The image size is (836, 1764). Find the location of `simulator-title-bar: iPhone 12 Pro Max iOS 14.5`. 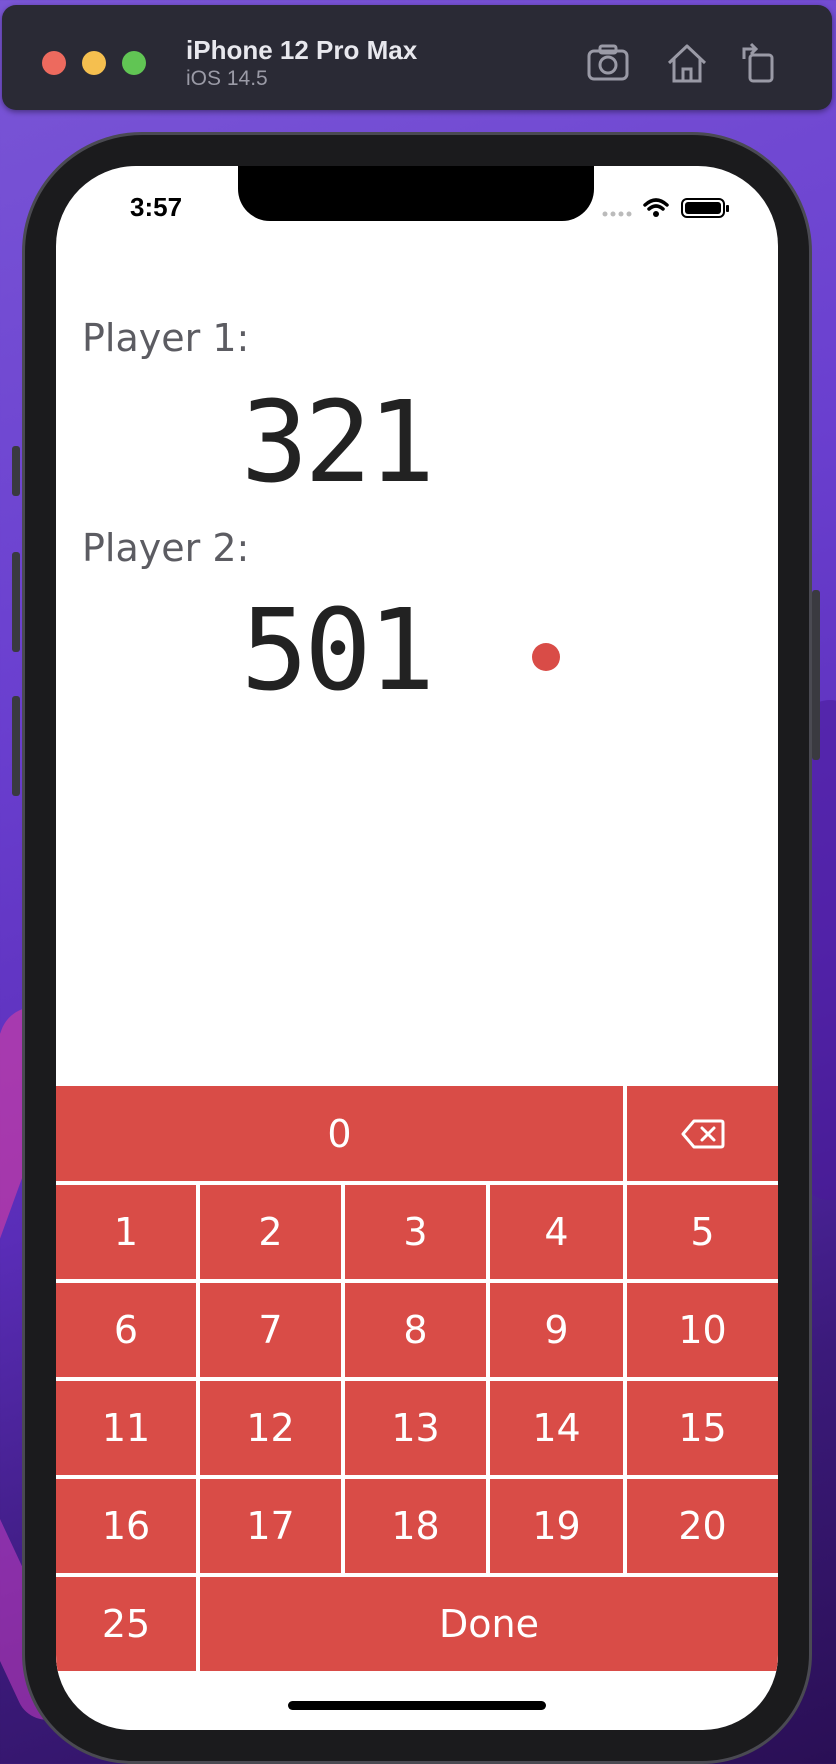

simulator-title-bar: iPhone 12 Pro Max iOS 14.5 is located at coordinates (417, 57).